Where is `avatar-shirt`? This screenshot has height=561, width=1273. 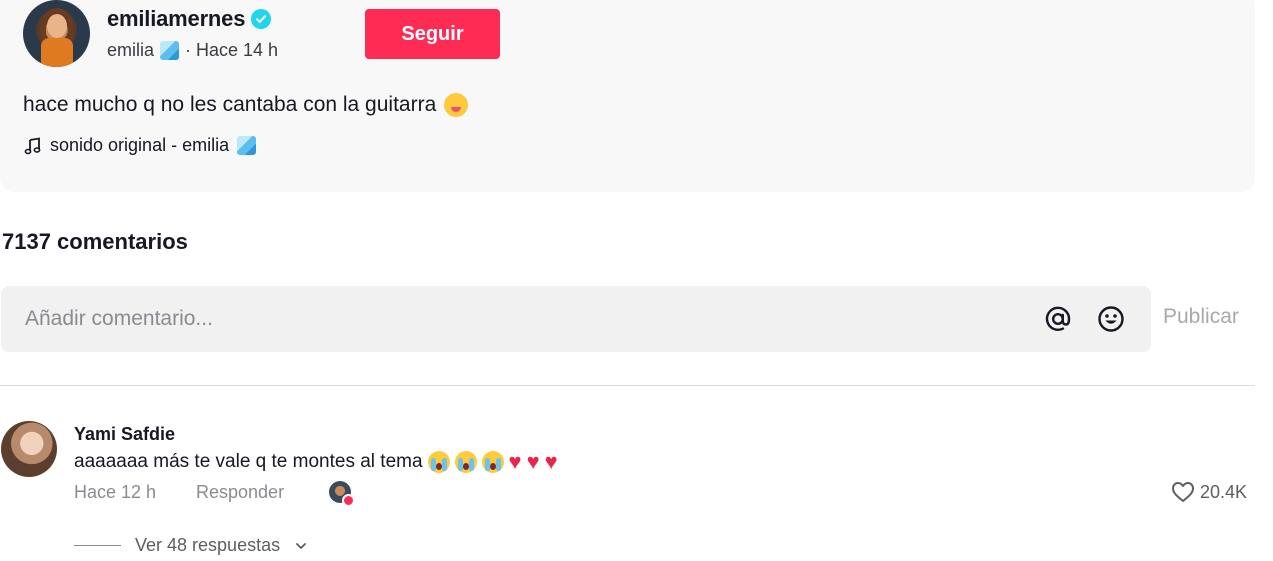 avatar-shirt is located at coordinates (57, 52).